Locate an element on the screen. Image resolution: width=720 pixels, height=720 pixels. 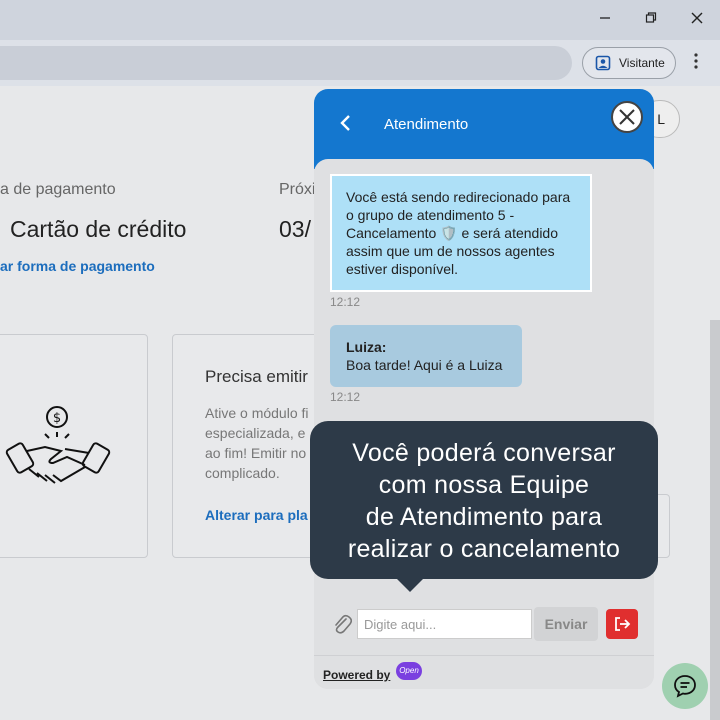
leave-chat-icon is located at coordinates (623, 624).